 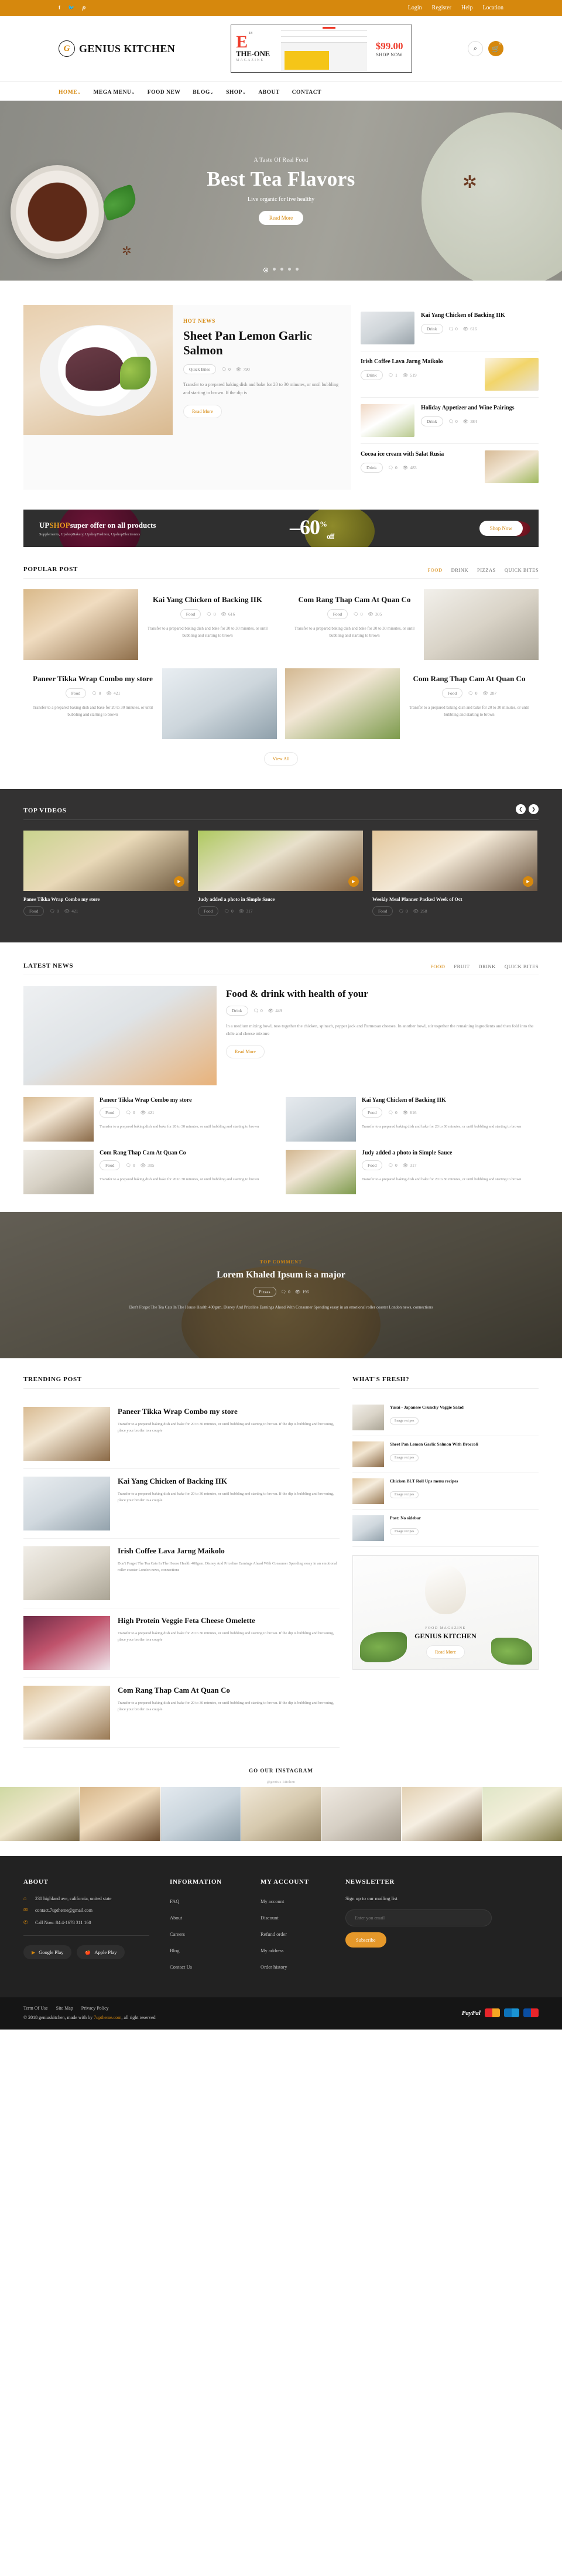 What do you see at coordinates (107, 2017) in the screenshot?
I see `author-link: 7uptheme.com` at bounding box center [107, 2017].